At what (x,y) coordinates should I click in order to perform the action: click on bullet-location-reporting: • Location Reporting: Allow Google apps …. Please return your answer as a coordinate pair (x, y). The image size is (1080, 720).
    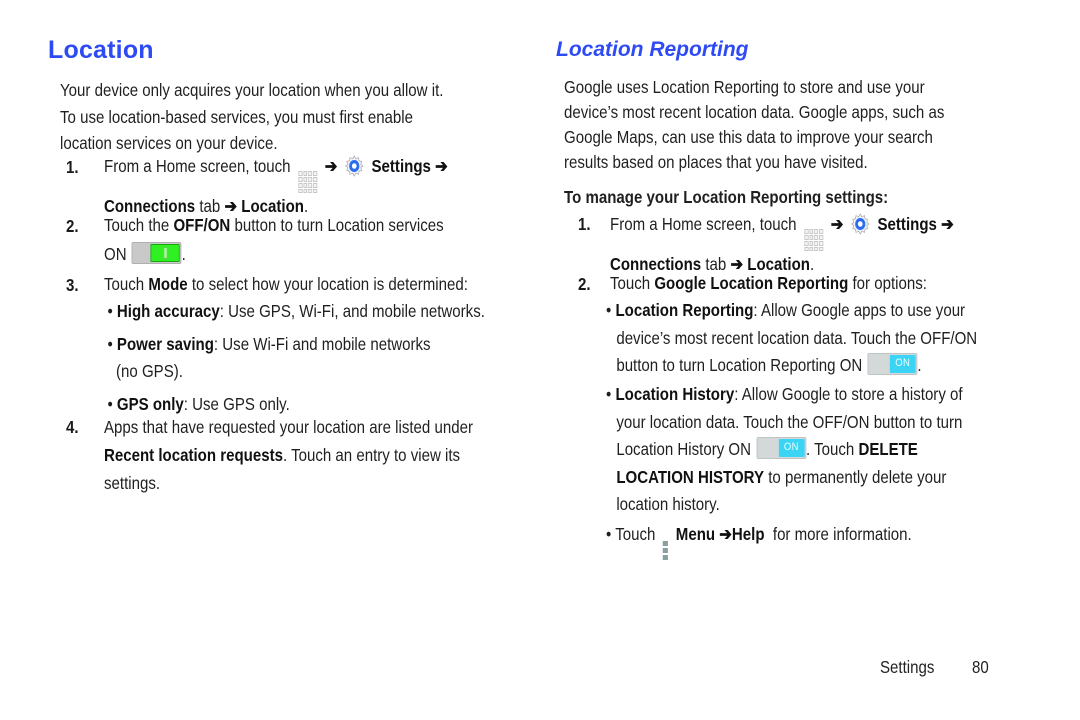
    Looking at the image, I should click on (792, 337).